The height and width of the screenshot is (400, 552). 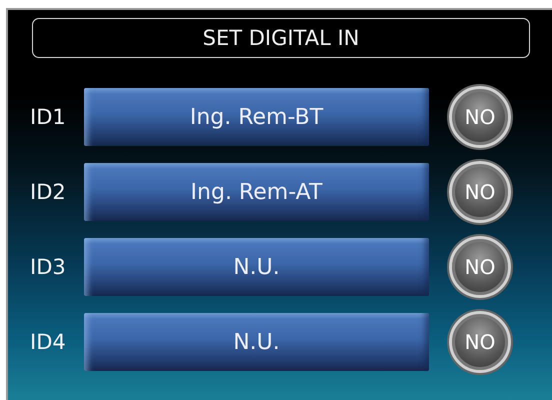 What do you see at coordinates (281, 38) in the screenshot?
I see `screen-title: SET DIGITAL IN` at bounding box center [281, 38].